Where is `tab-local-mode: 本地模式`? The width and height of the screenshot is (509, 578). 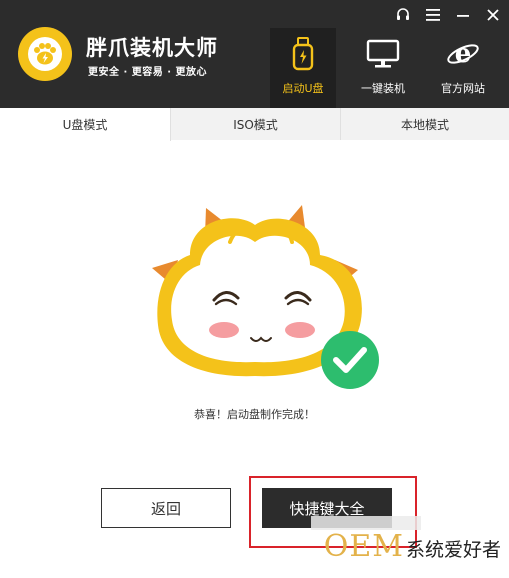 tab-local-mode: 本地模式 is located at coordinates (425, 124).